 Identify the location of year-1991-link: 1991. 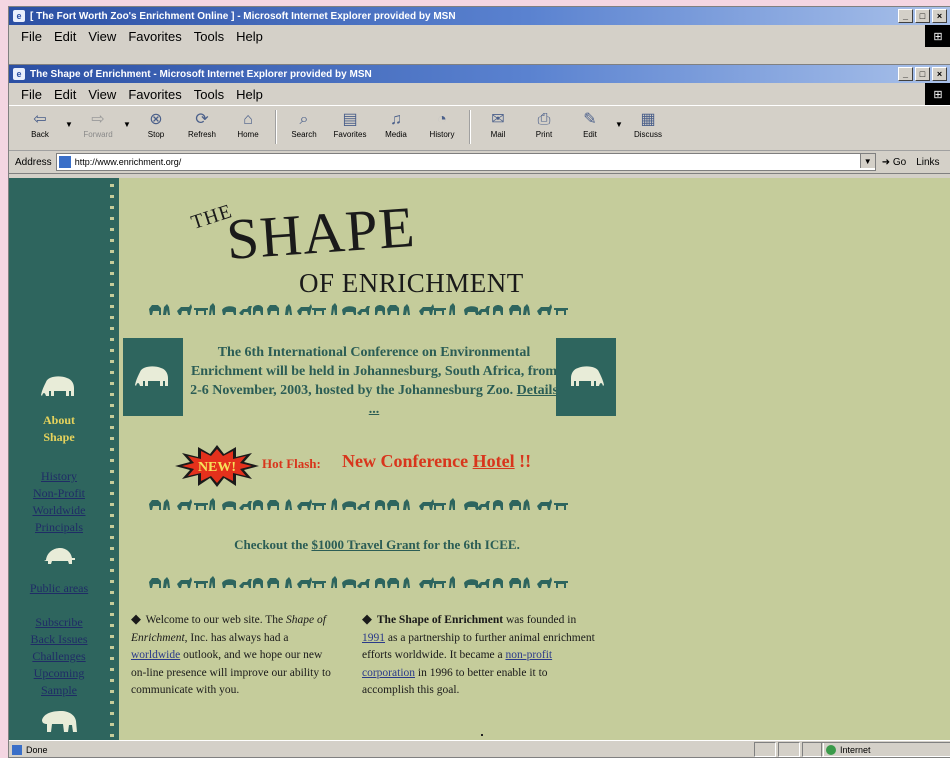
(373, 638).